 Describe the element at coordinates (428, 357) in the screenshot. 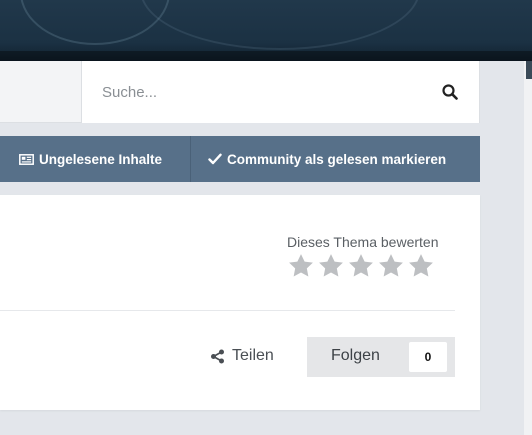

I see `follower-count-badge: 0` at that location.